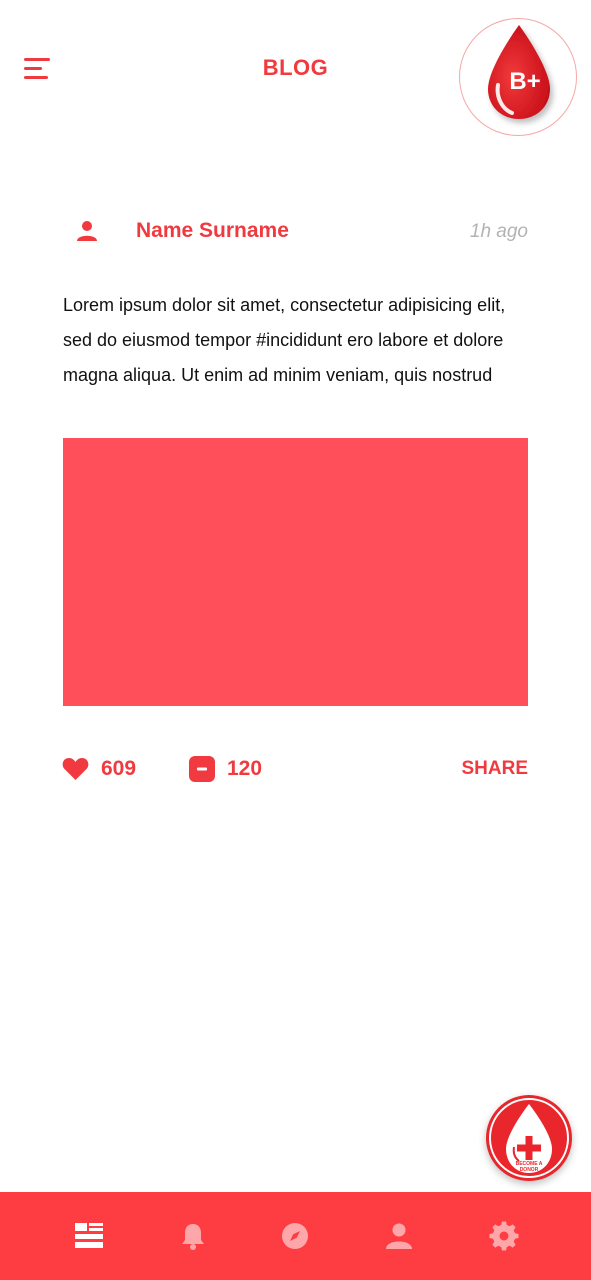 The height and width of the screenshot is (1280, 591). What do you see at coordinates (99, 769) in the screenshot?
I see `like-button: 609` at bounding box center [99, 769].